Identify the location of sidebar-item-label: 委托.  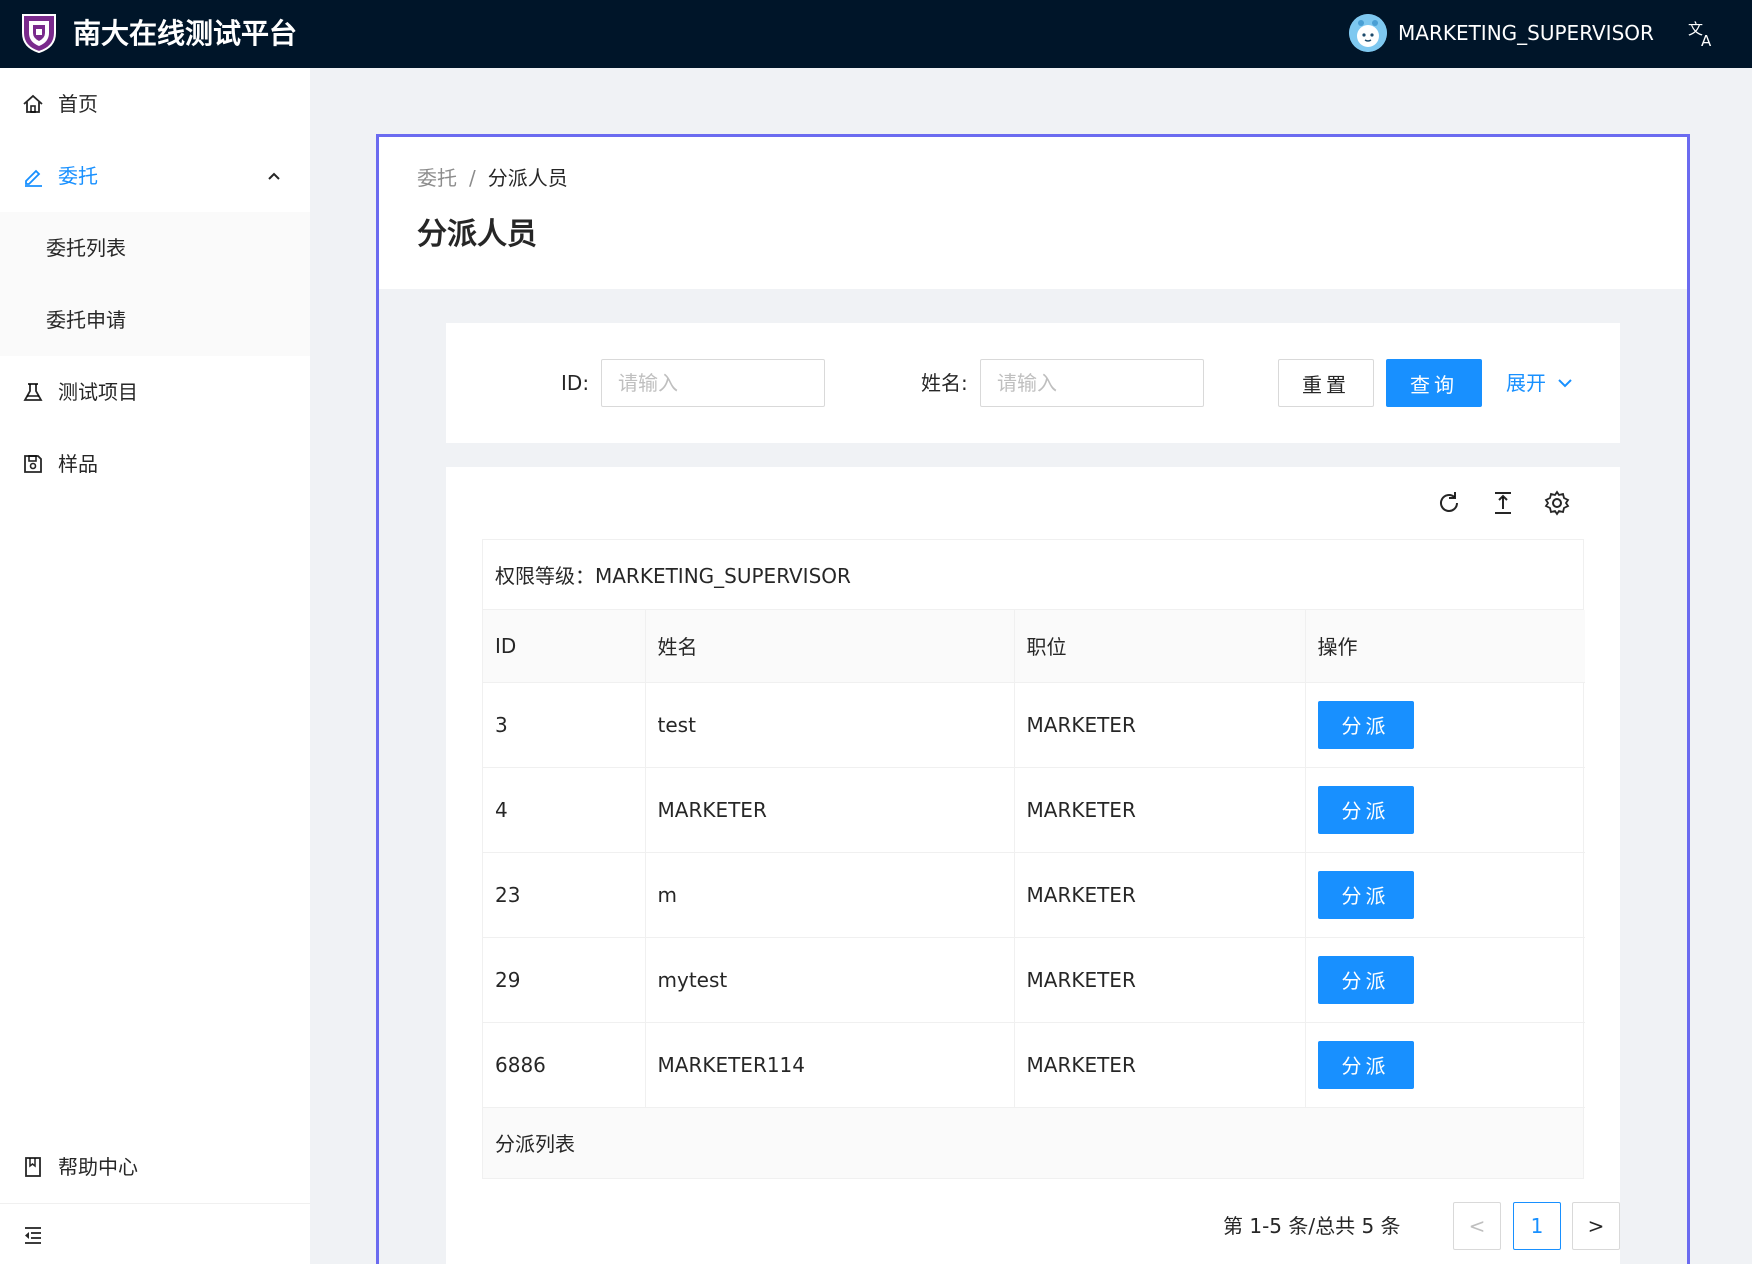
(78, 176).